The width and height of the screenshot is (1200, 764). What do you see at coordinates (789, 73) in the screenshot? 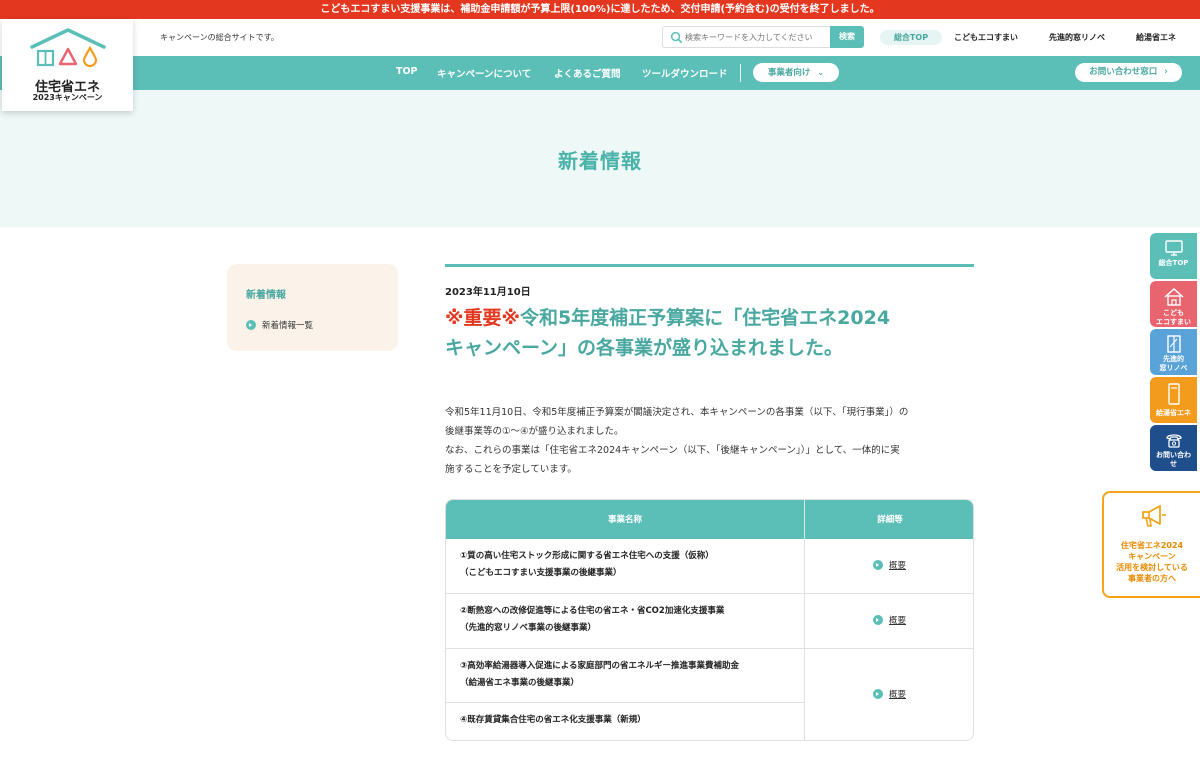
I see `business-label: 事業者向け` at bounding box center [789, 73].